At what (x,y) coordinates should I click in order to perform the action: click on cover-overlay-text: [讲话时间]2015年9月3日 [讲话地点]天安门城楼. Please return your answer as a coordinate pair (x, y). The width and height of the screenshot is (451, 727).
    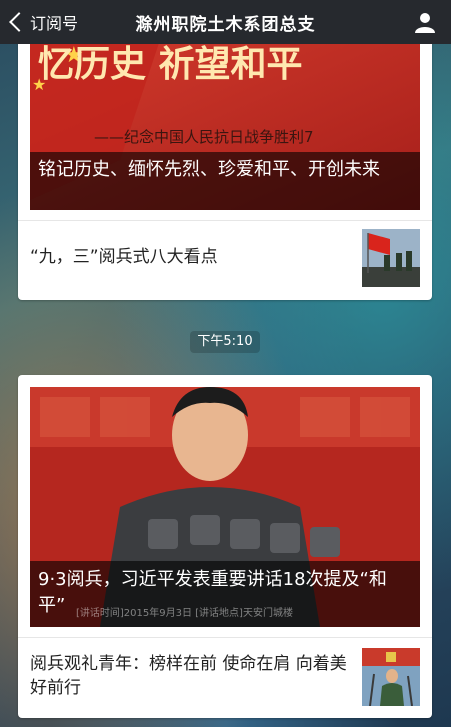
    Looking at the image, I should click on (184, 613).